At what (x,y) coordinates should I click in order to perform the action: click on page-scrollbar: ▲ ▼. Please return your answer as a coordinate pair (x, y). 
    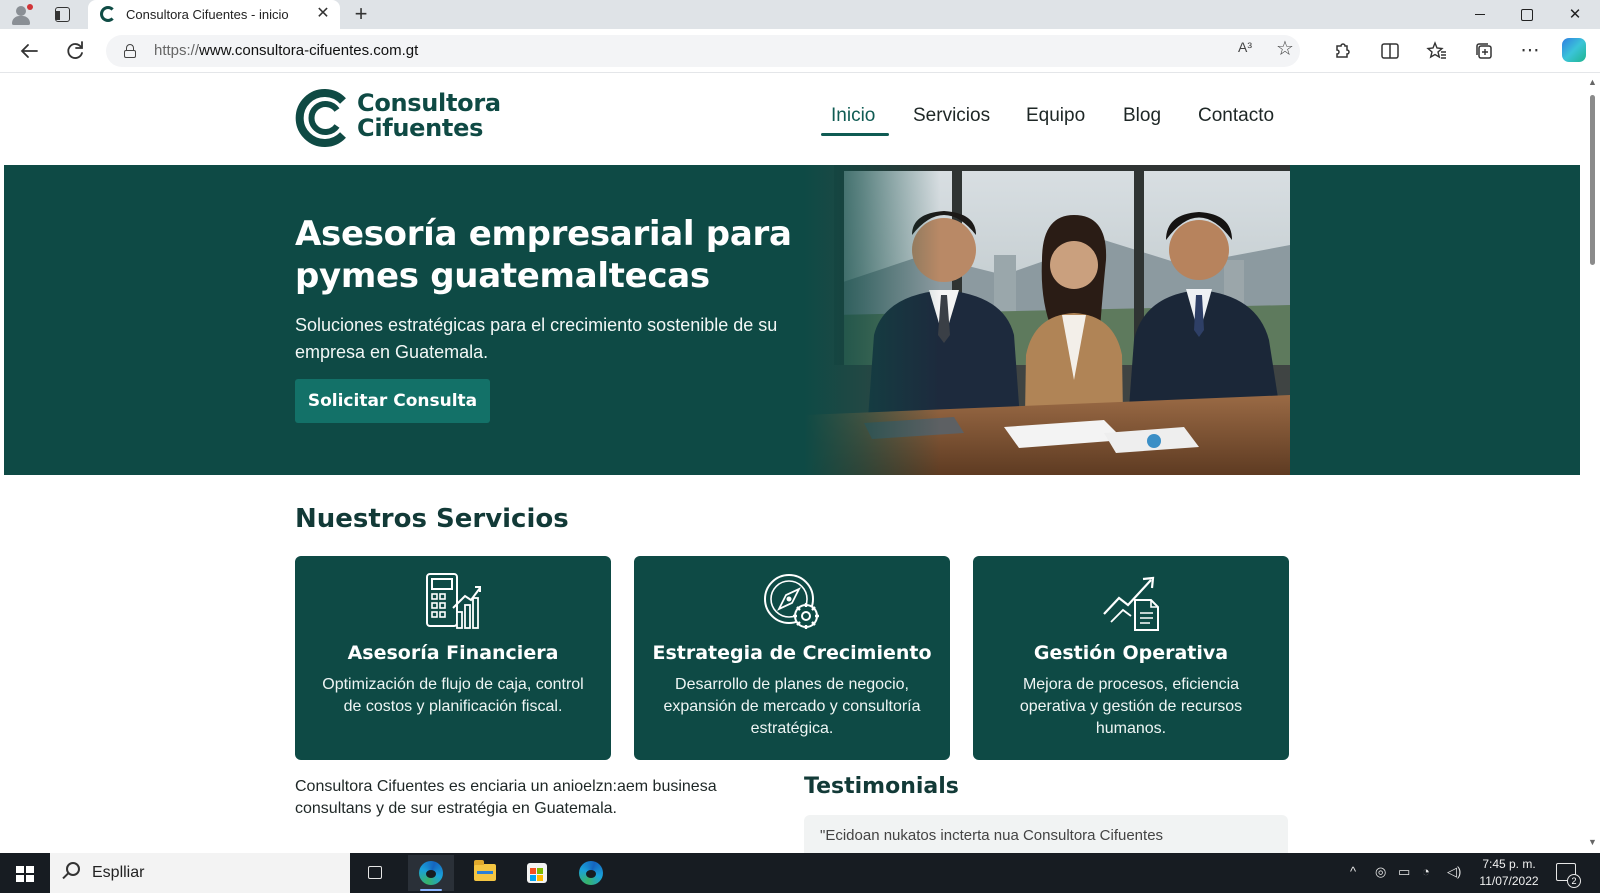
    Looking at the image, I should click on (1592, 463).